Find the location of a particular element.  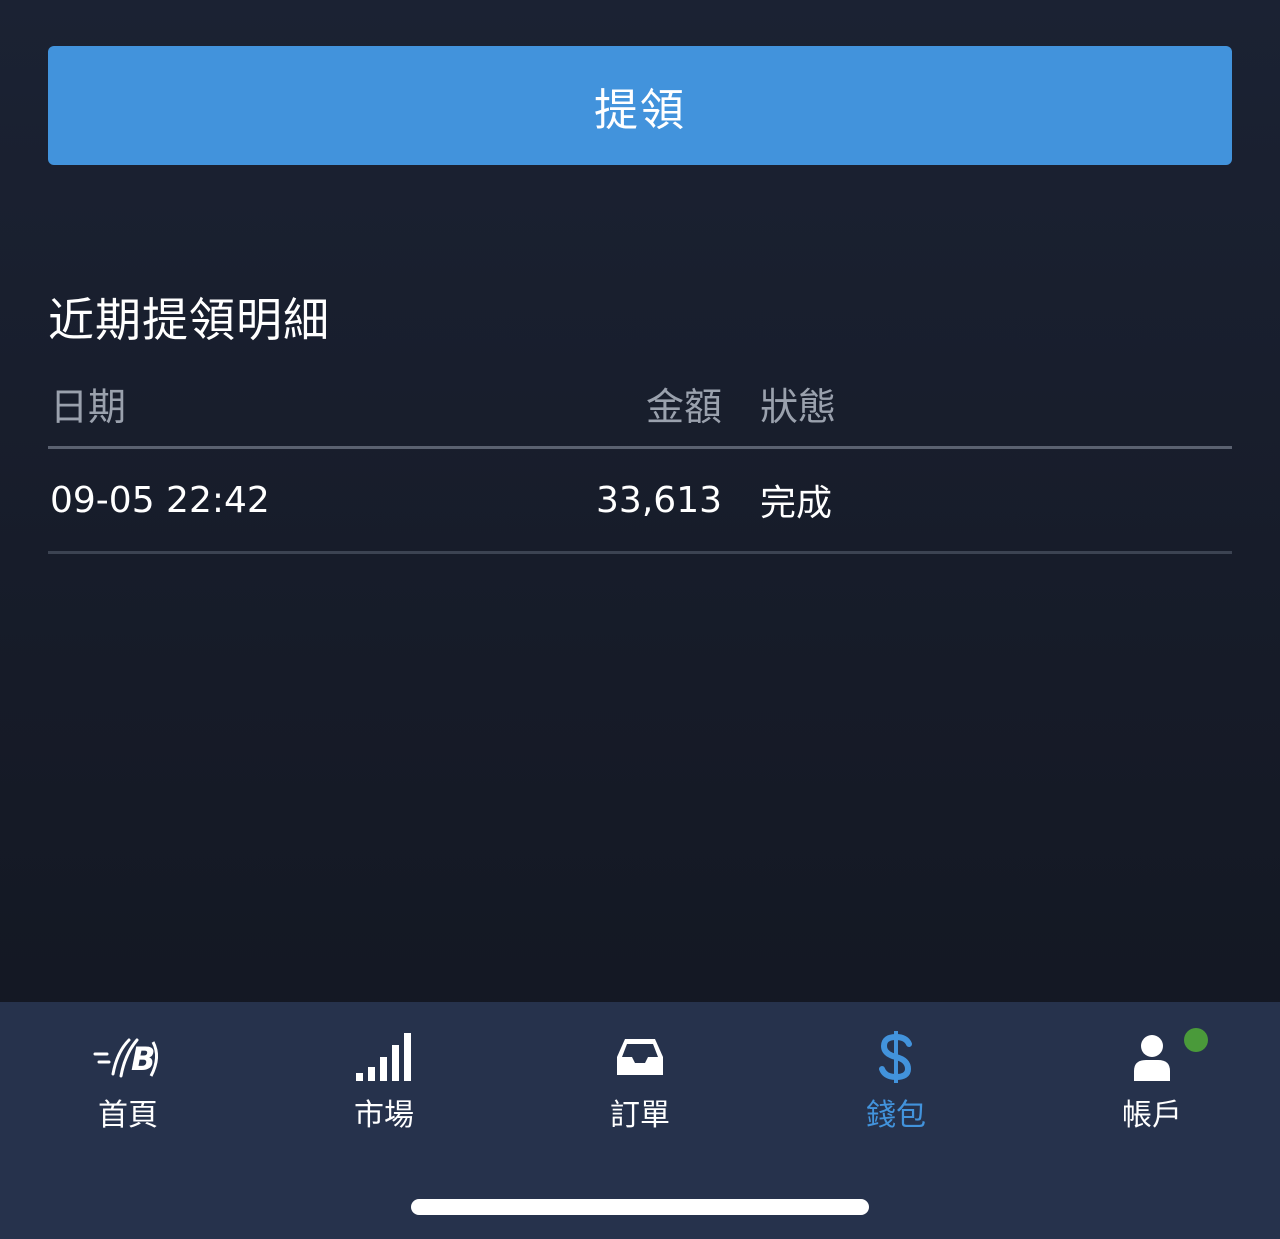

tab-orders-label: 訂單 is located at coordinates (640, 1115).